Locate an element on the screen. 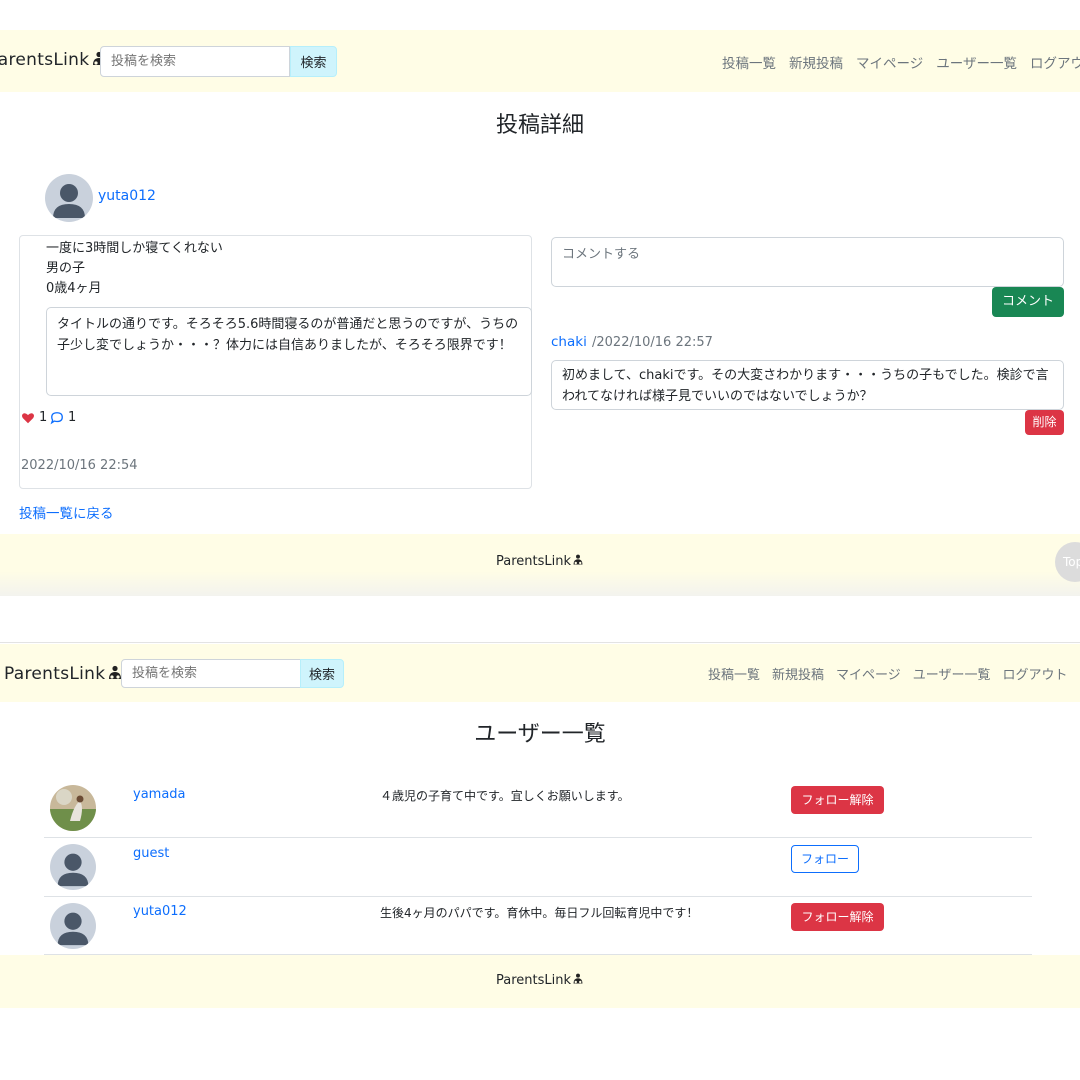 This screenshot has width=1080, height=1080. nav-links: 投稿一覧 新規投稿 マイページ ユーザー一覧 ログアウト is located at coordinates (901, 62).